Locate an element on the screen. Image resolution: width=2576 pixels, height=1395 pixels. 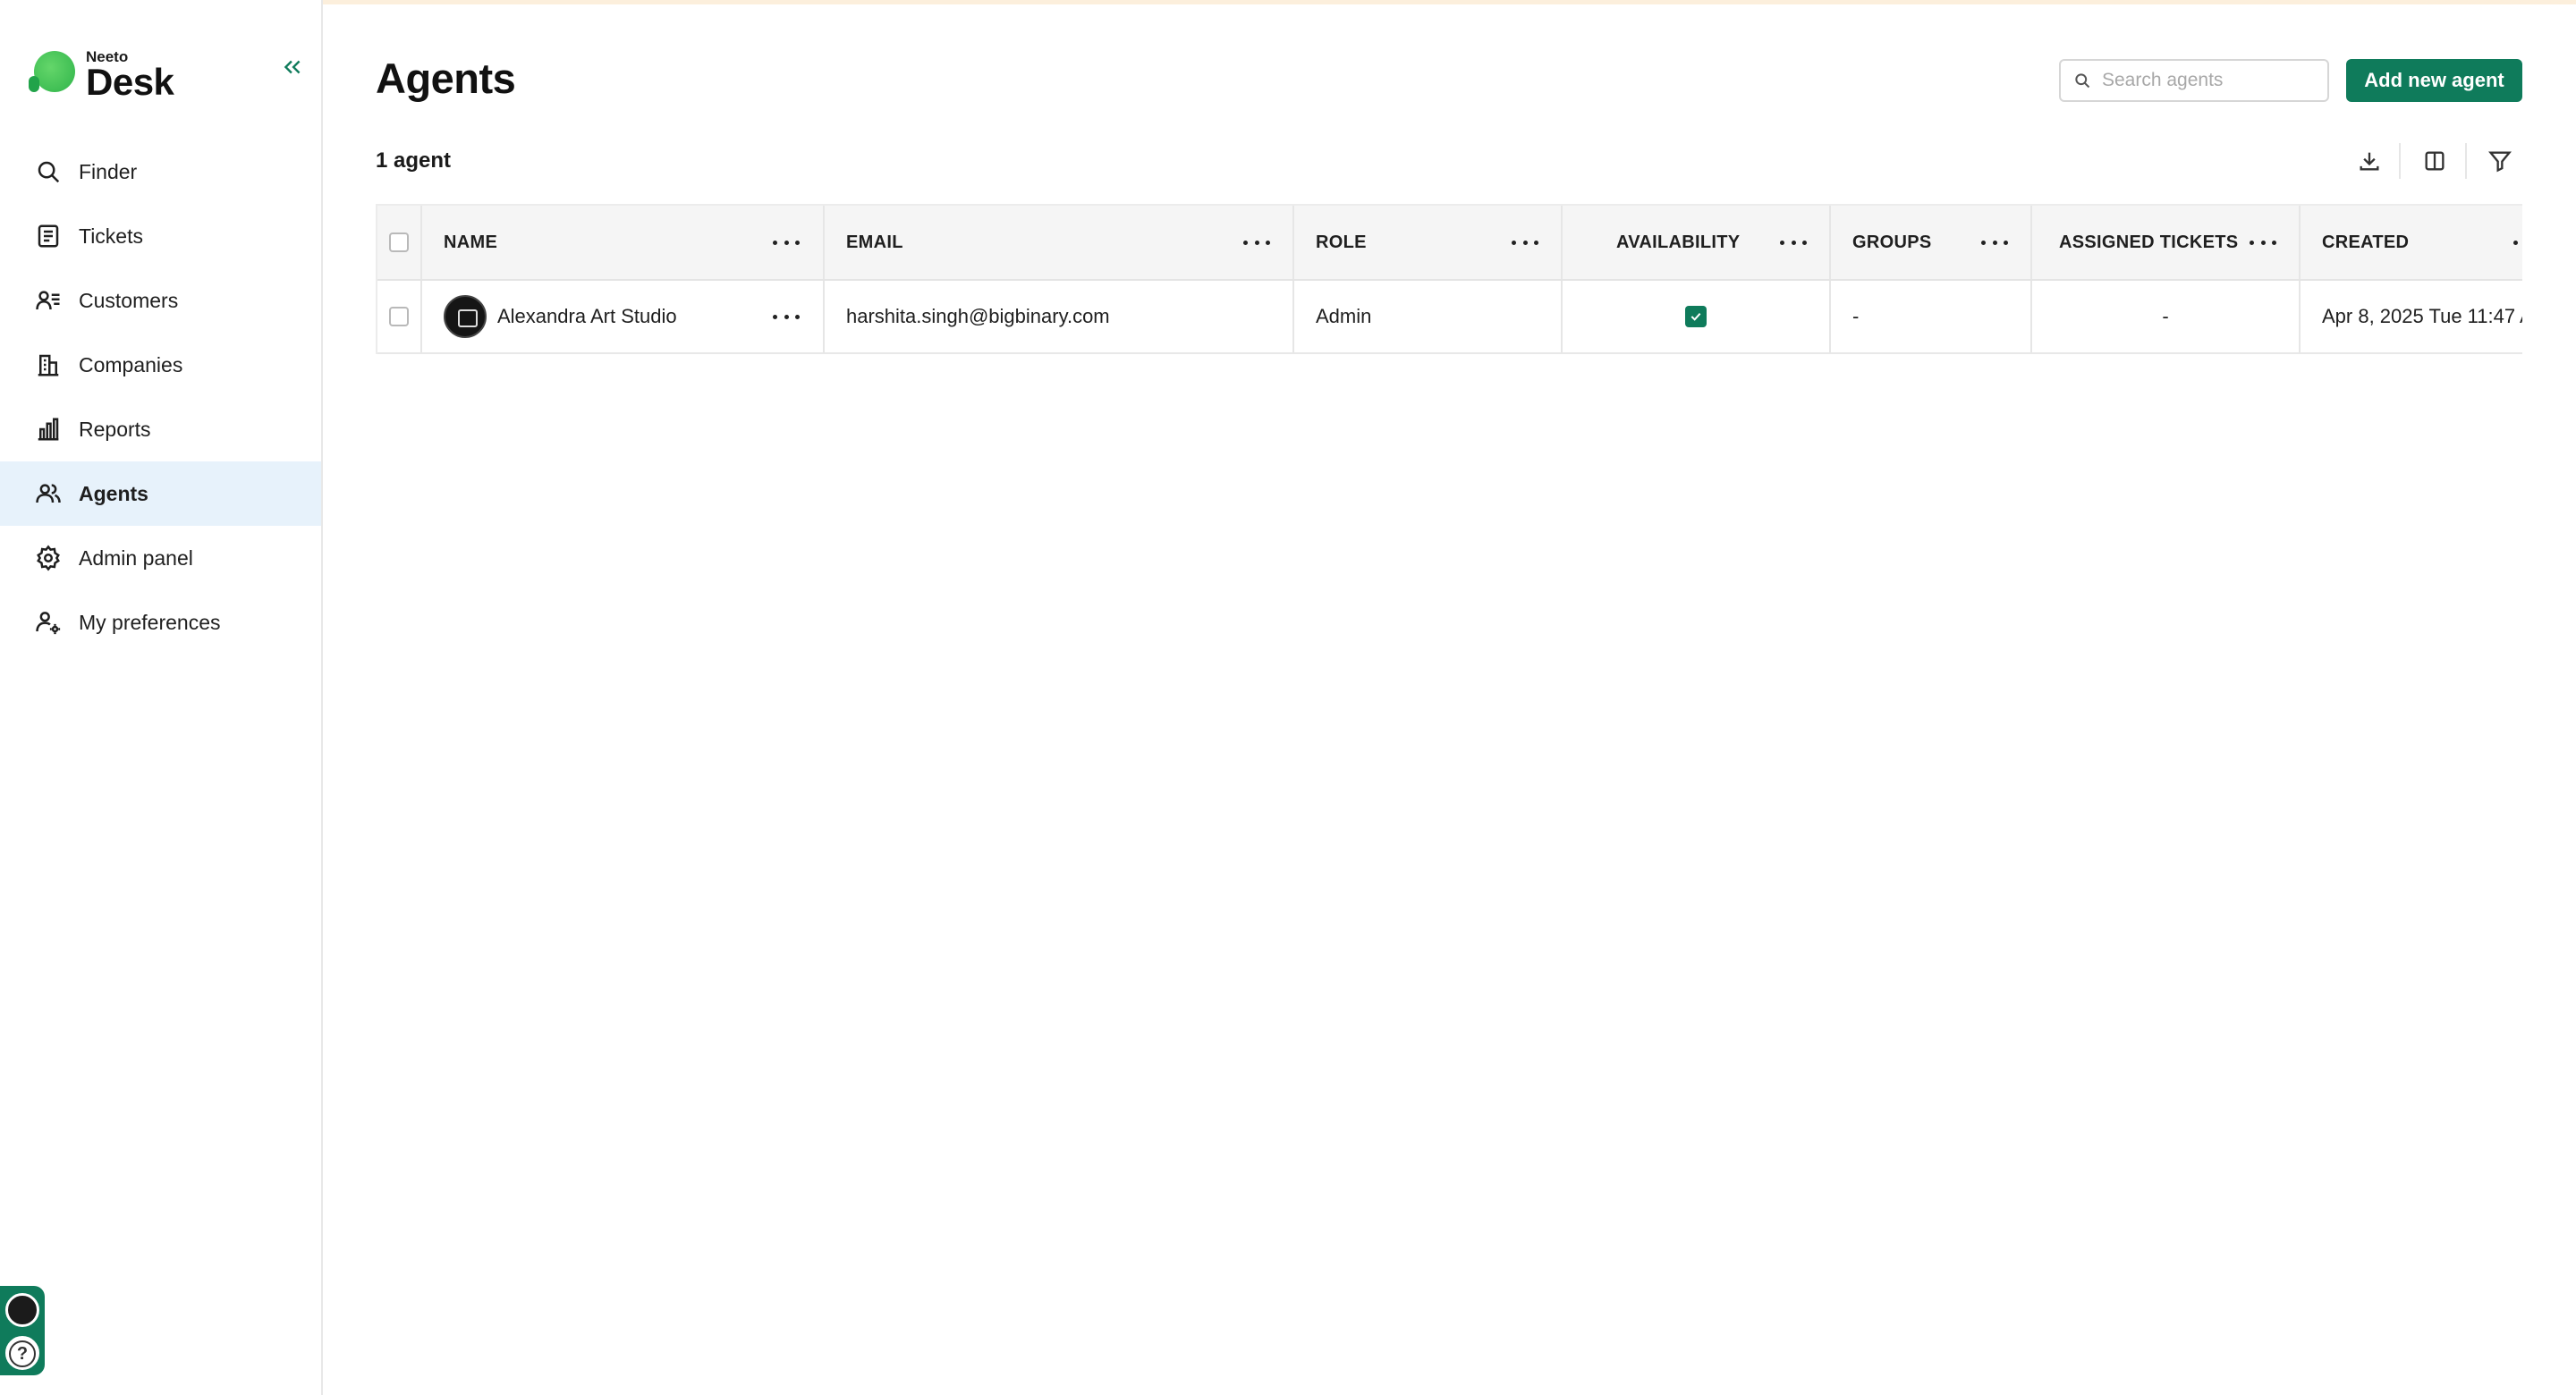
columns-button is located at coordinates (2435, 161).